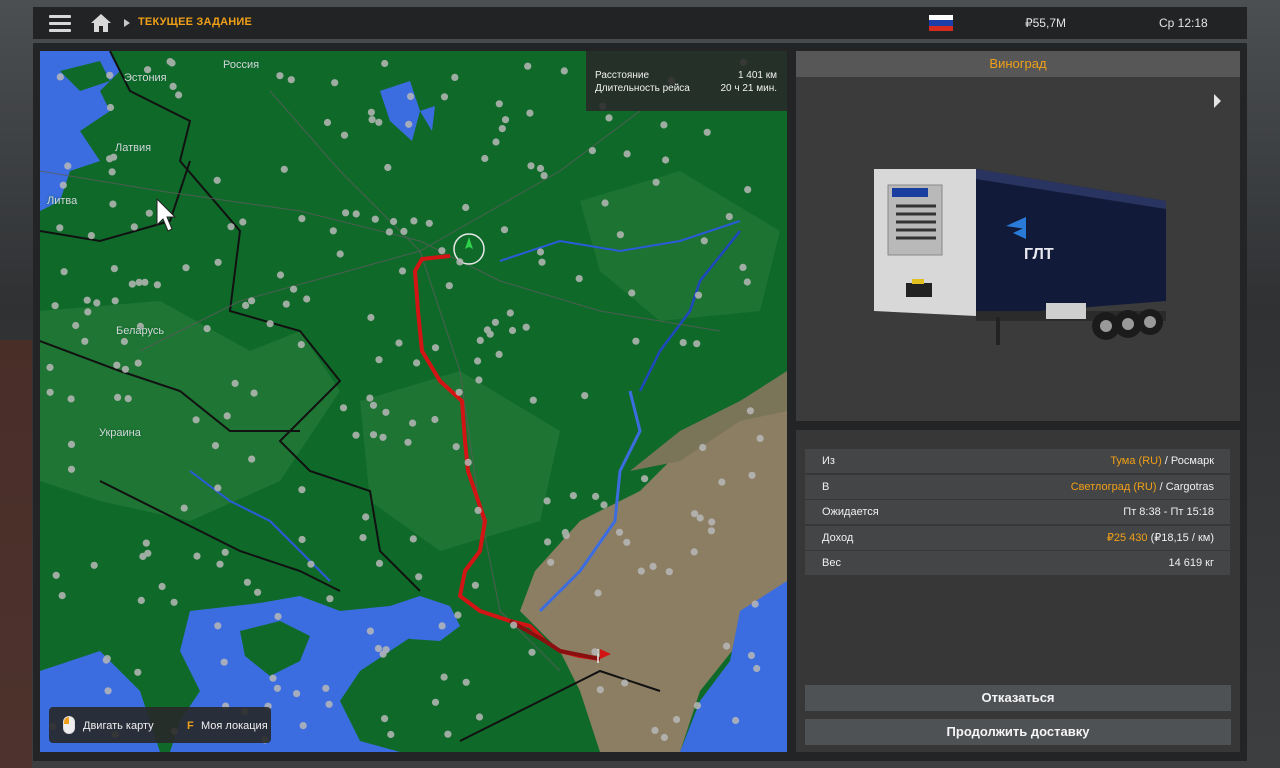 This screenshot has height=768, width=1280. What do you see at coordinates (118, 726) in the screenshot?
I see `move-map-hint: Двигать карту` at bounding box center [118, 726].